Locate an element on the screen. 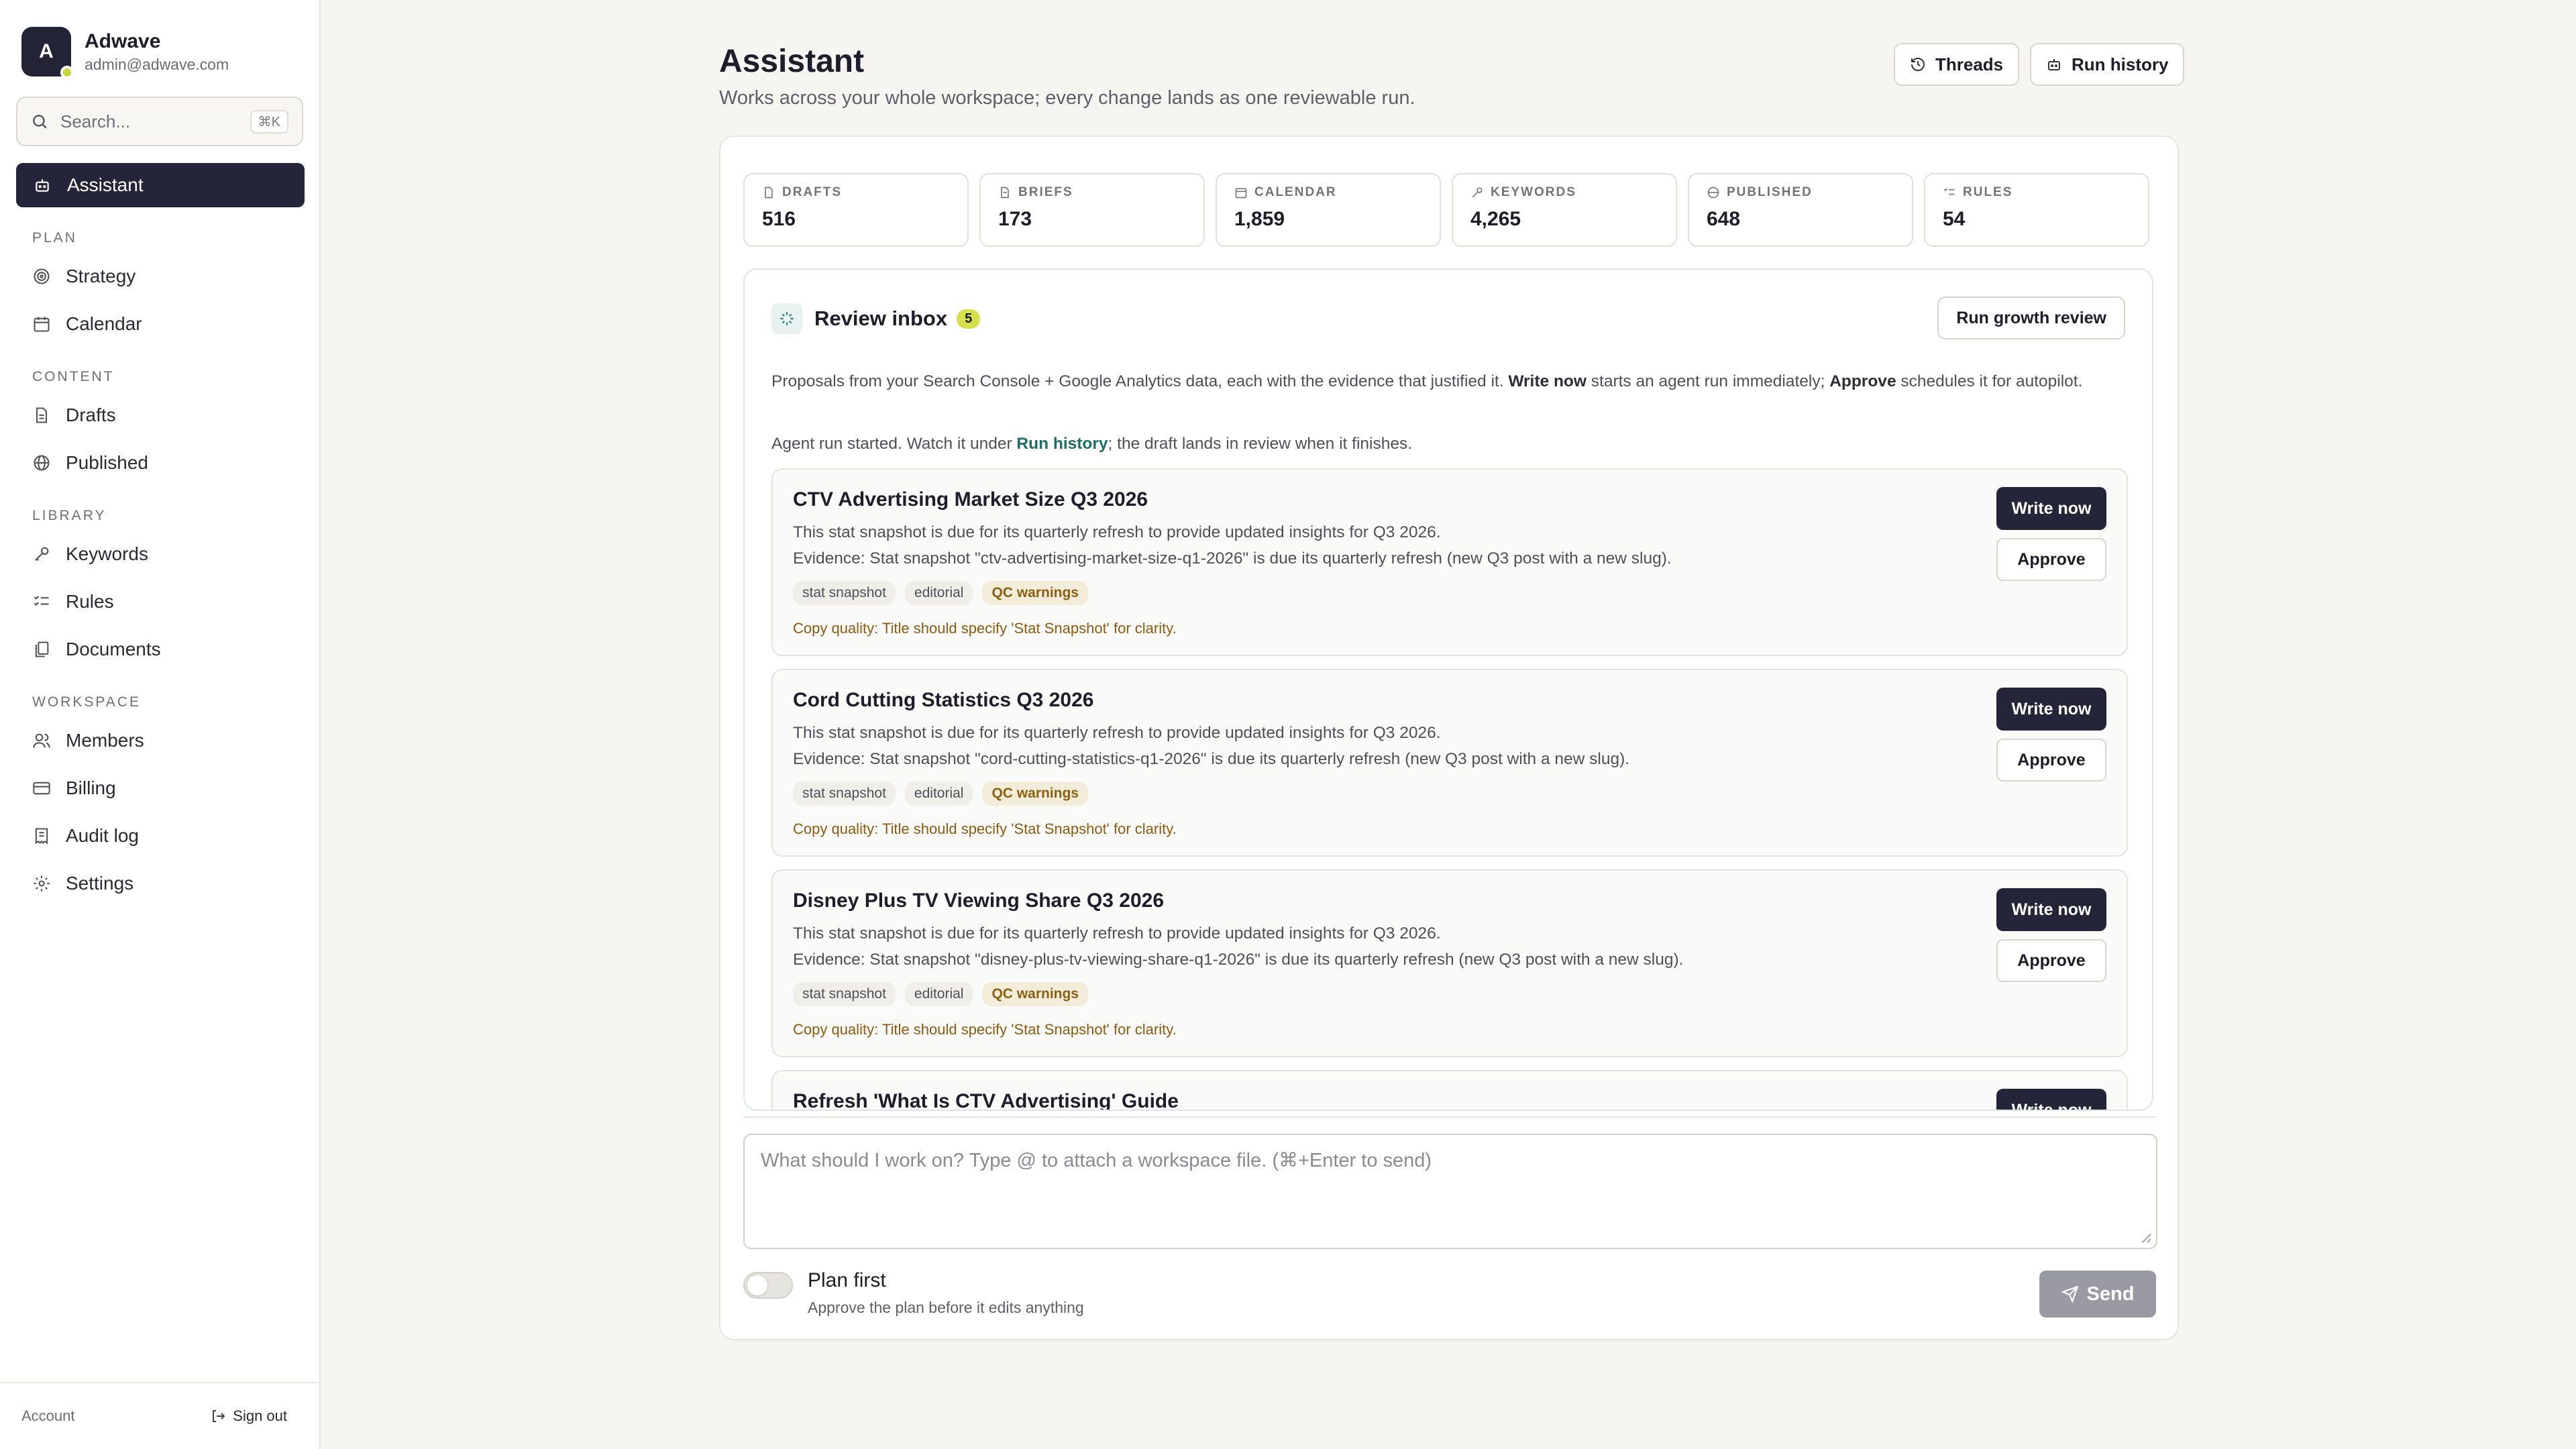  desc-text: starts an agent run immediately; is located at coordinates (1708, 381).